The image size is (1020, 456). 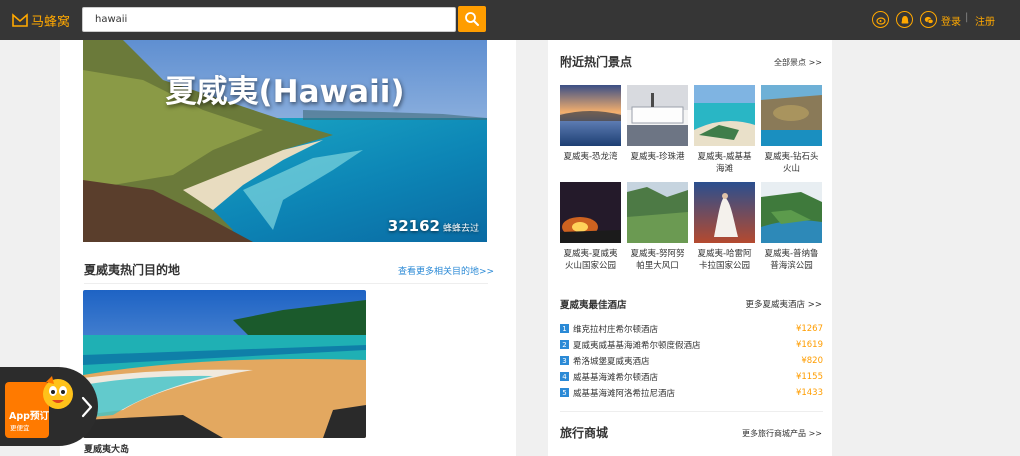 I want to click on nearby-spots-title: 附近热门景点, so click(x=596, y=62).